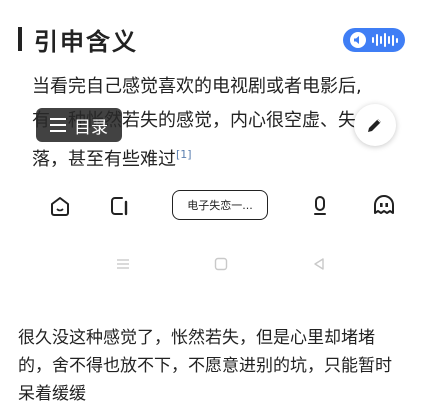 The width and height of the screenshot is (440, 411). I want to click on toc-label: 目录, so click(91, 127).